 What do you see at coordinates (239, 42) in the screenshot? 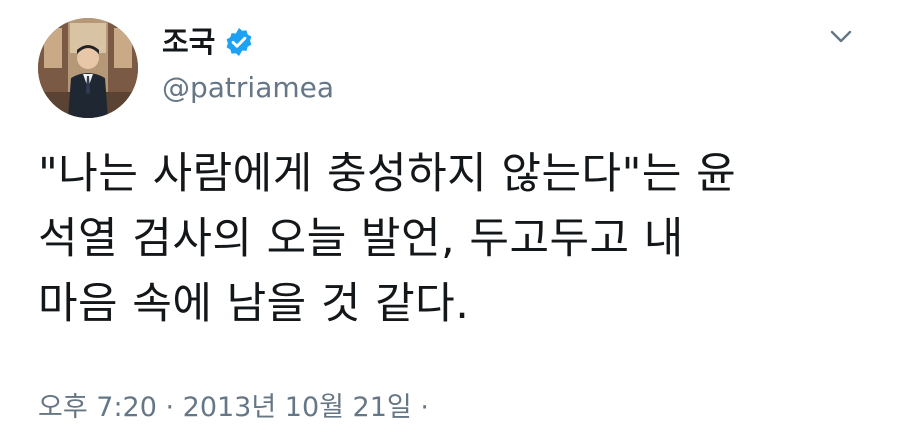
I see `verified-badge-icon` at bounding box center [239, 42].